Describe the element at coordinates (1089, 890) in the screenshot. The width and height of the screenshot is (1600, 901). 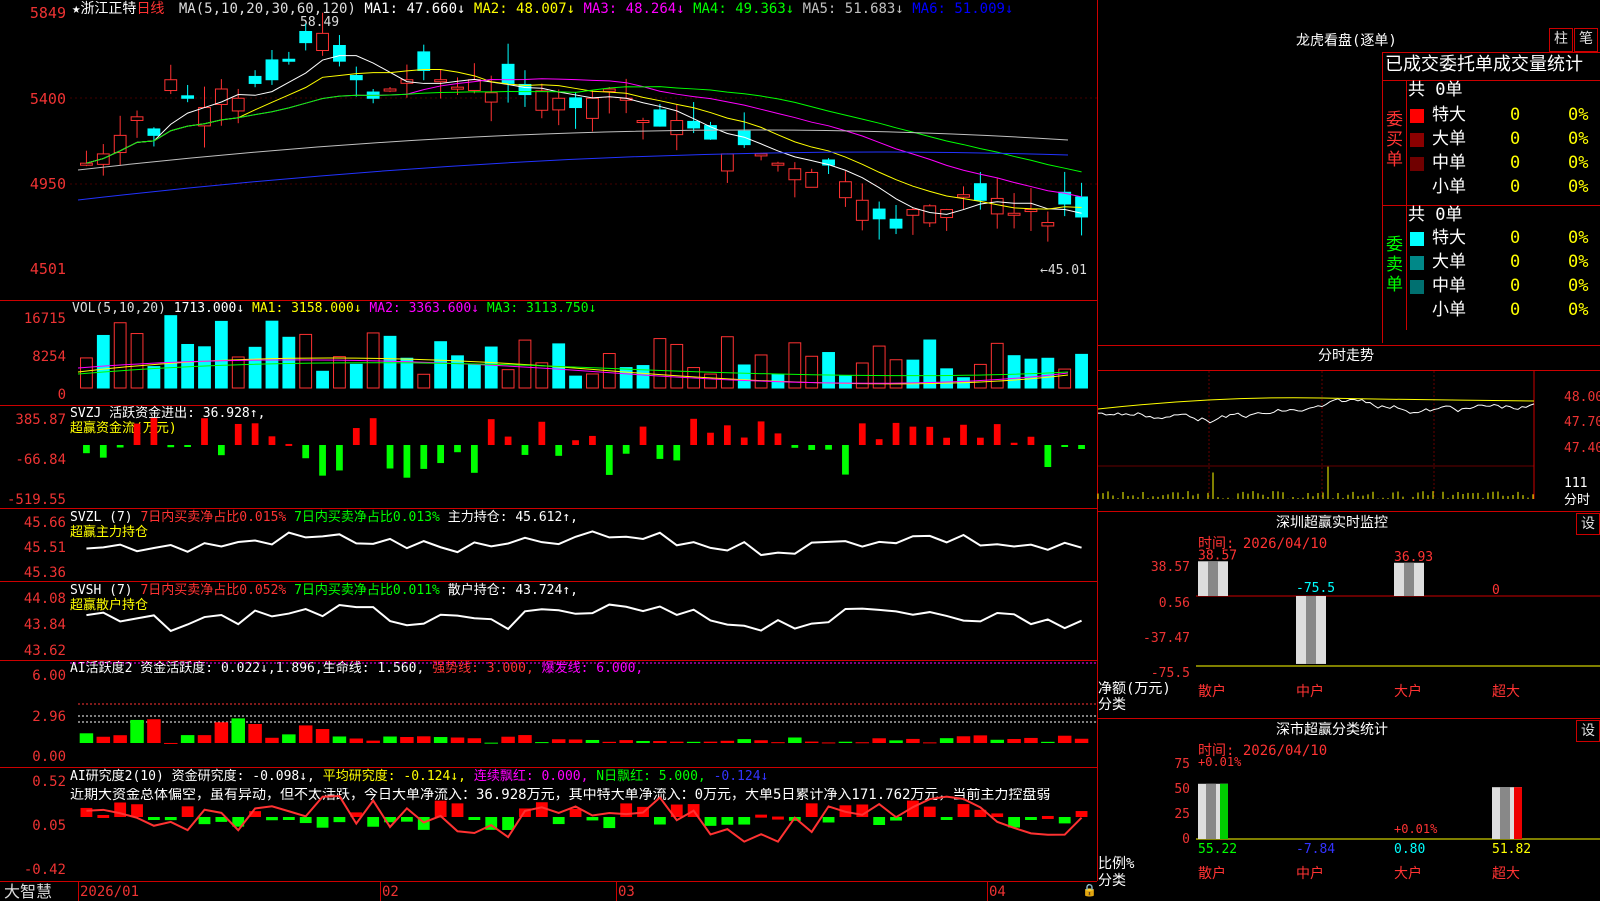
I see `lock-icon: 🔒` at that location.